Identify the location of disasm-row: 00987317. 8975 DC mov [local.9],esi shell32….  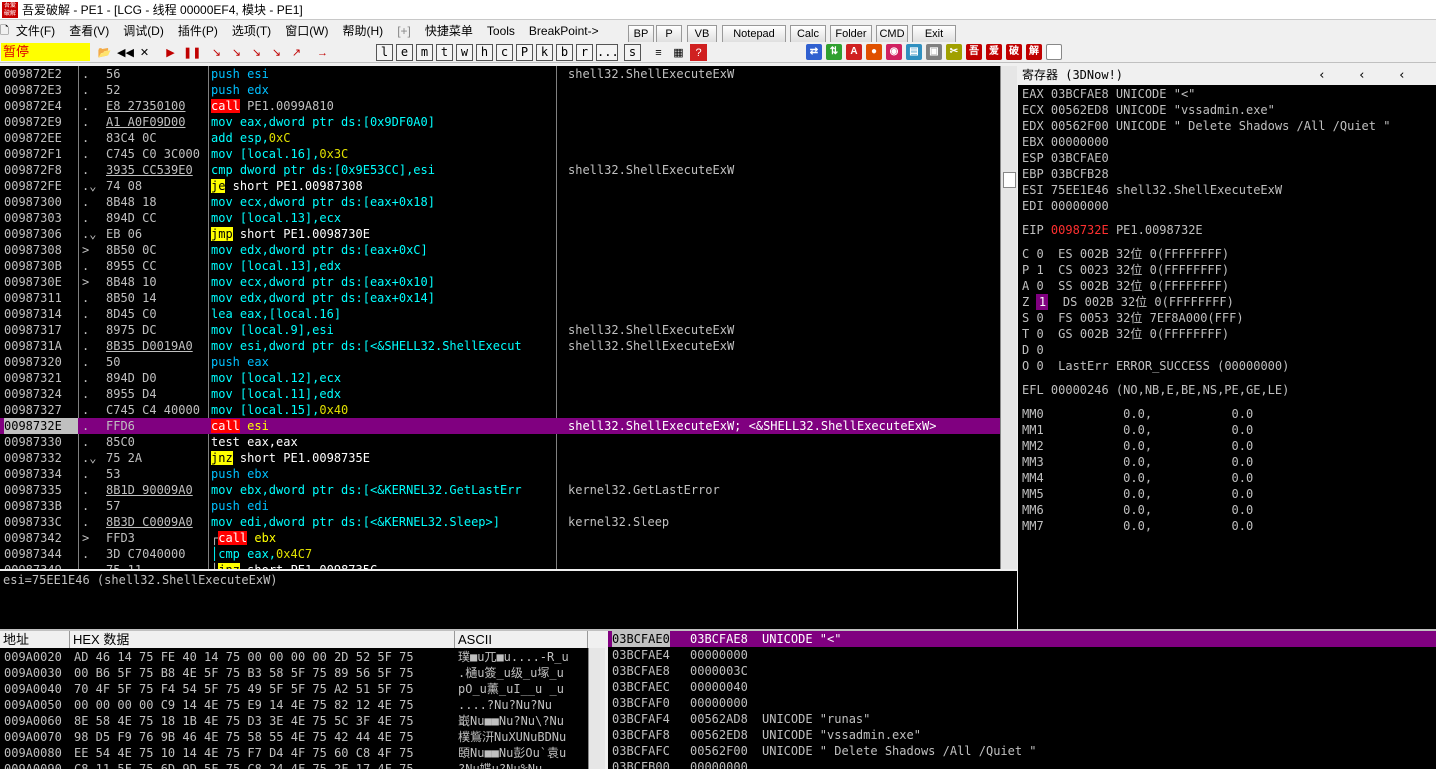
(500, 330).